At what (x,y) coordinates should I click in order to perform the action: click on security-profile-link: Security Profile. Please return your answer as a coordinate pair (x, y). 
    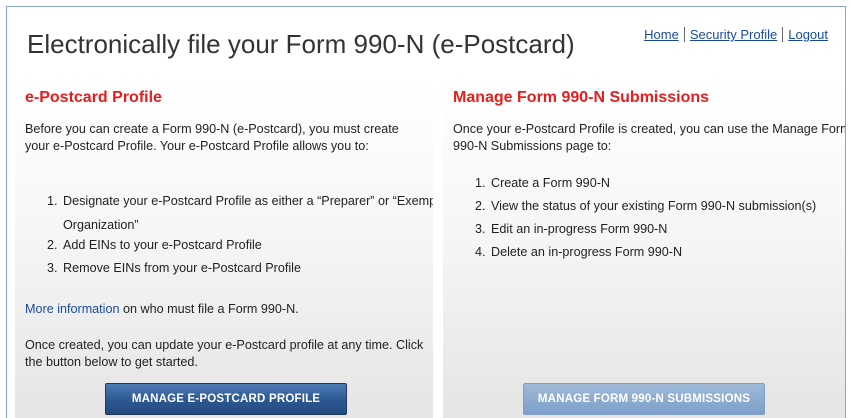
    Looking at the image, I should click on (733, 34).